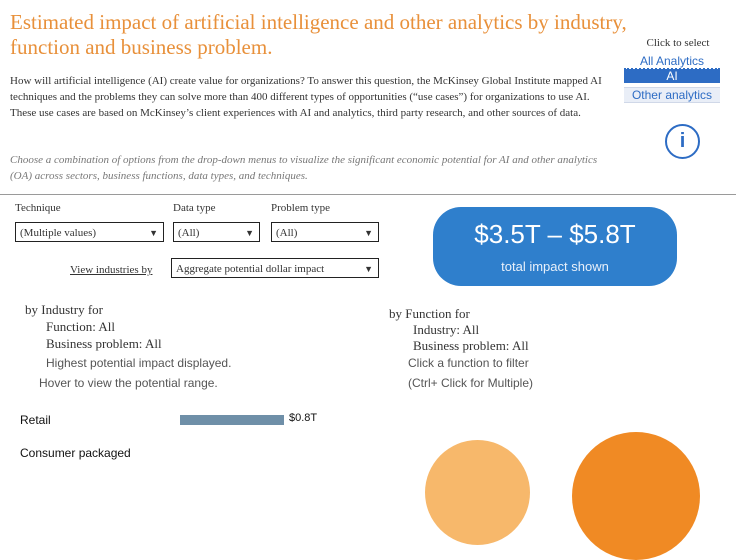 Image resolution: width=736 pixels, height=560 pixels. I want to click on option-other-analytics: Other analytics, so click(672, 95).